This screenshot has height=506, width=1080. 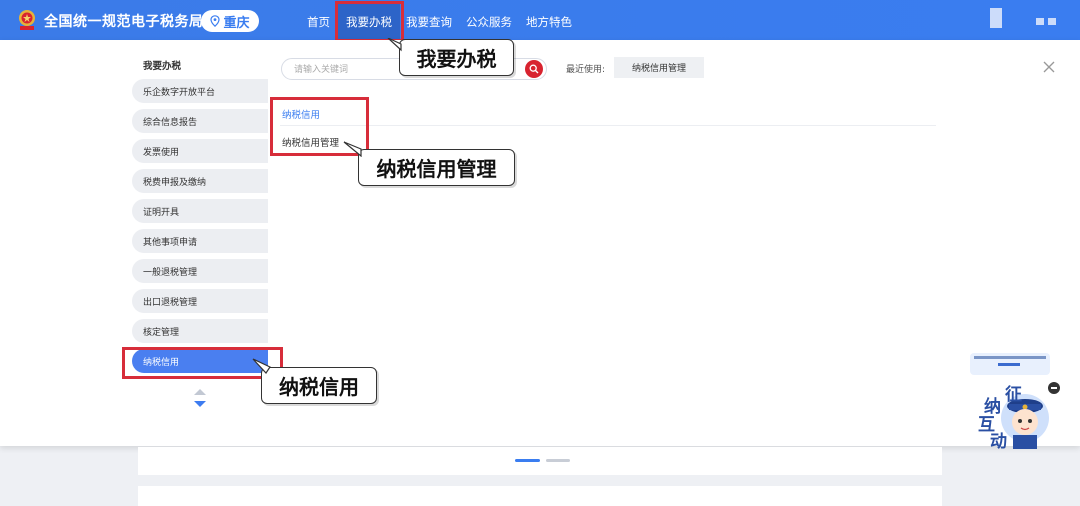 What do you see at coordinates (436, 167) in the screenshot?
I see `callout-link: 纳税信用管理` at bounding box center [436, 167].